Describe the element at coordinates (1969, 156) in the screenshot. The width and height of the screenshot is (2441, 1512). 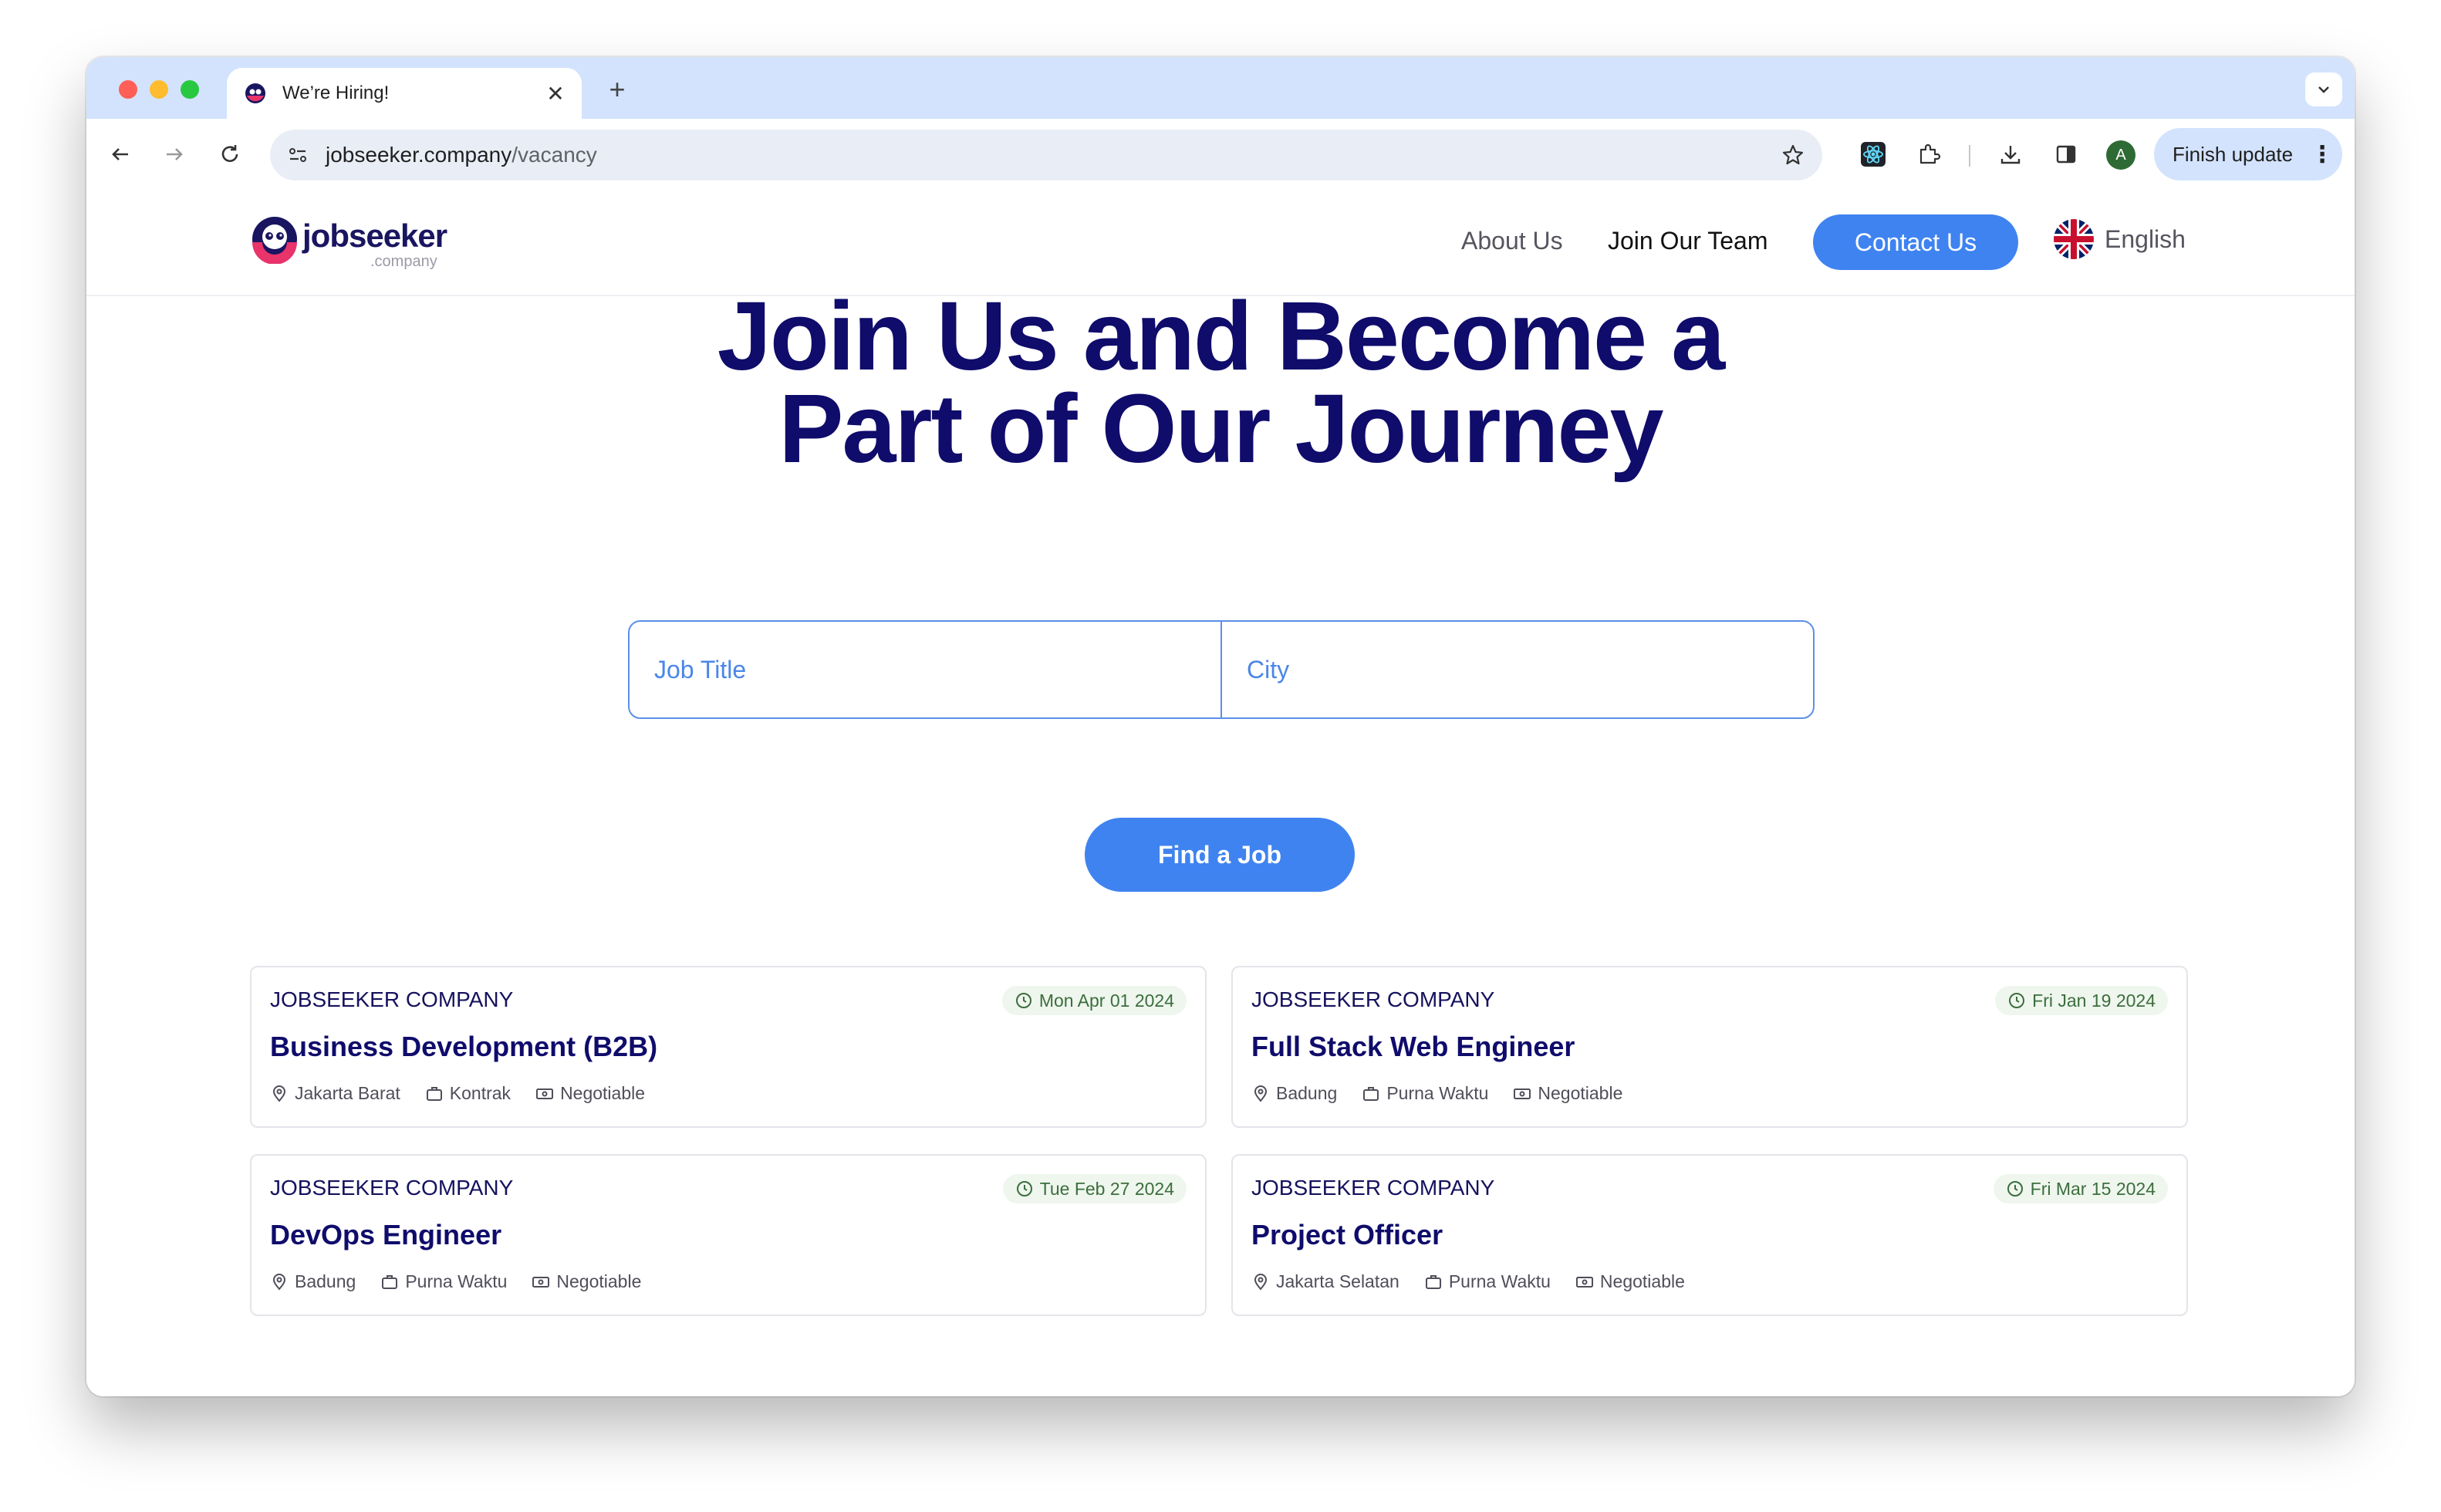
I see `toolbar-divider` at that location.